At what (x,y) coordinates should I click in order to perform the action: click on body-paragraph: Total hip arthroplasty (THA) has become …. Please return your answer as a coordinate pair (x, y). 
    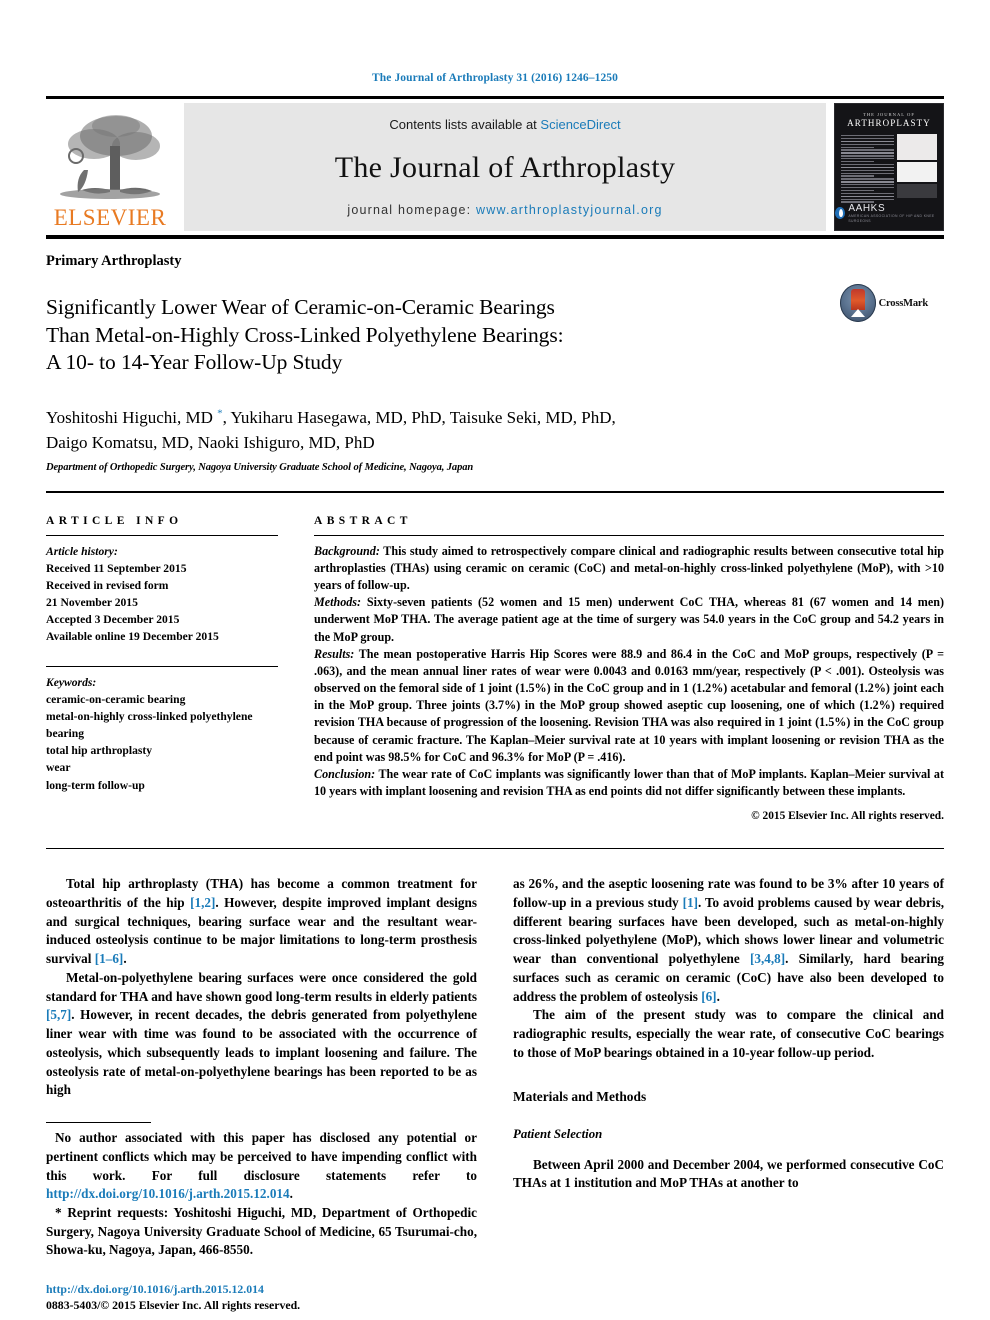
    Looking at the image, I should click on (261, 922).